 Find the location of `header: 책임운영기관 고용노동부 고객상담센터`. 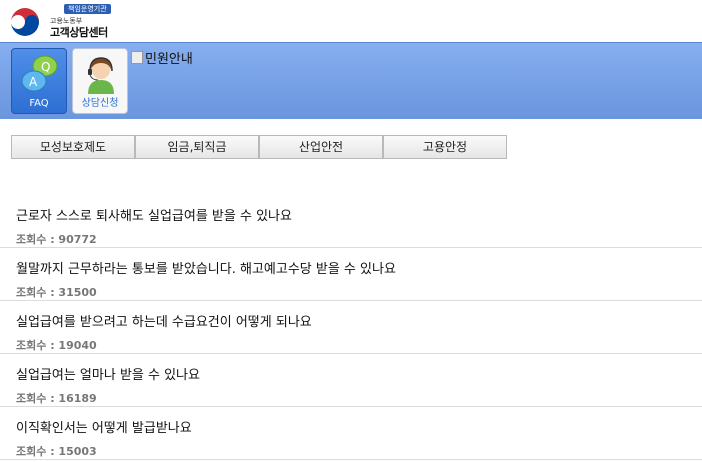

header: 책임운영기관 고용노동부 고객상담센터 is located at coordinates (351, 21).